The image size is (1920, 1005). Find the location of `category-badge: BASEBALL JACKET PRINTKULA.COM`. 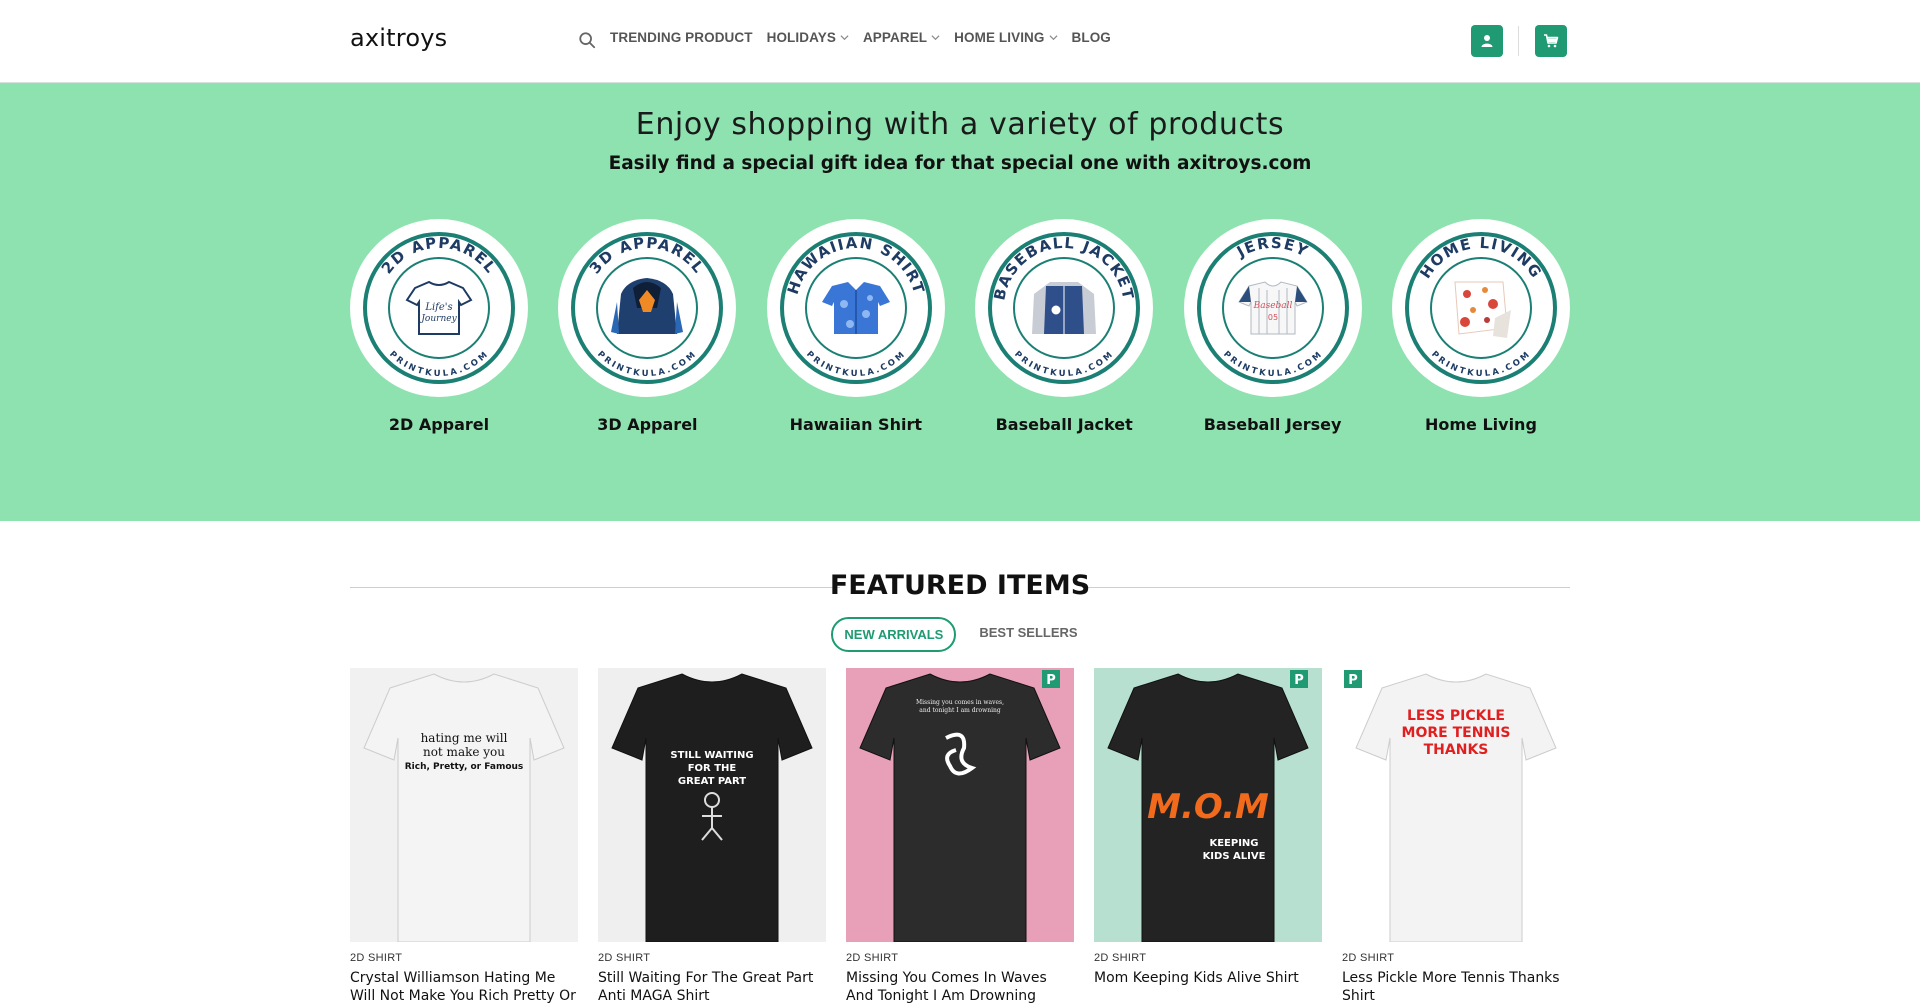

category-badge: BASEBALL JACKET PRINTKULA.COM is located at coordinates (1064, 308).